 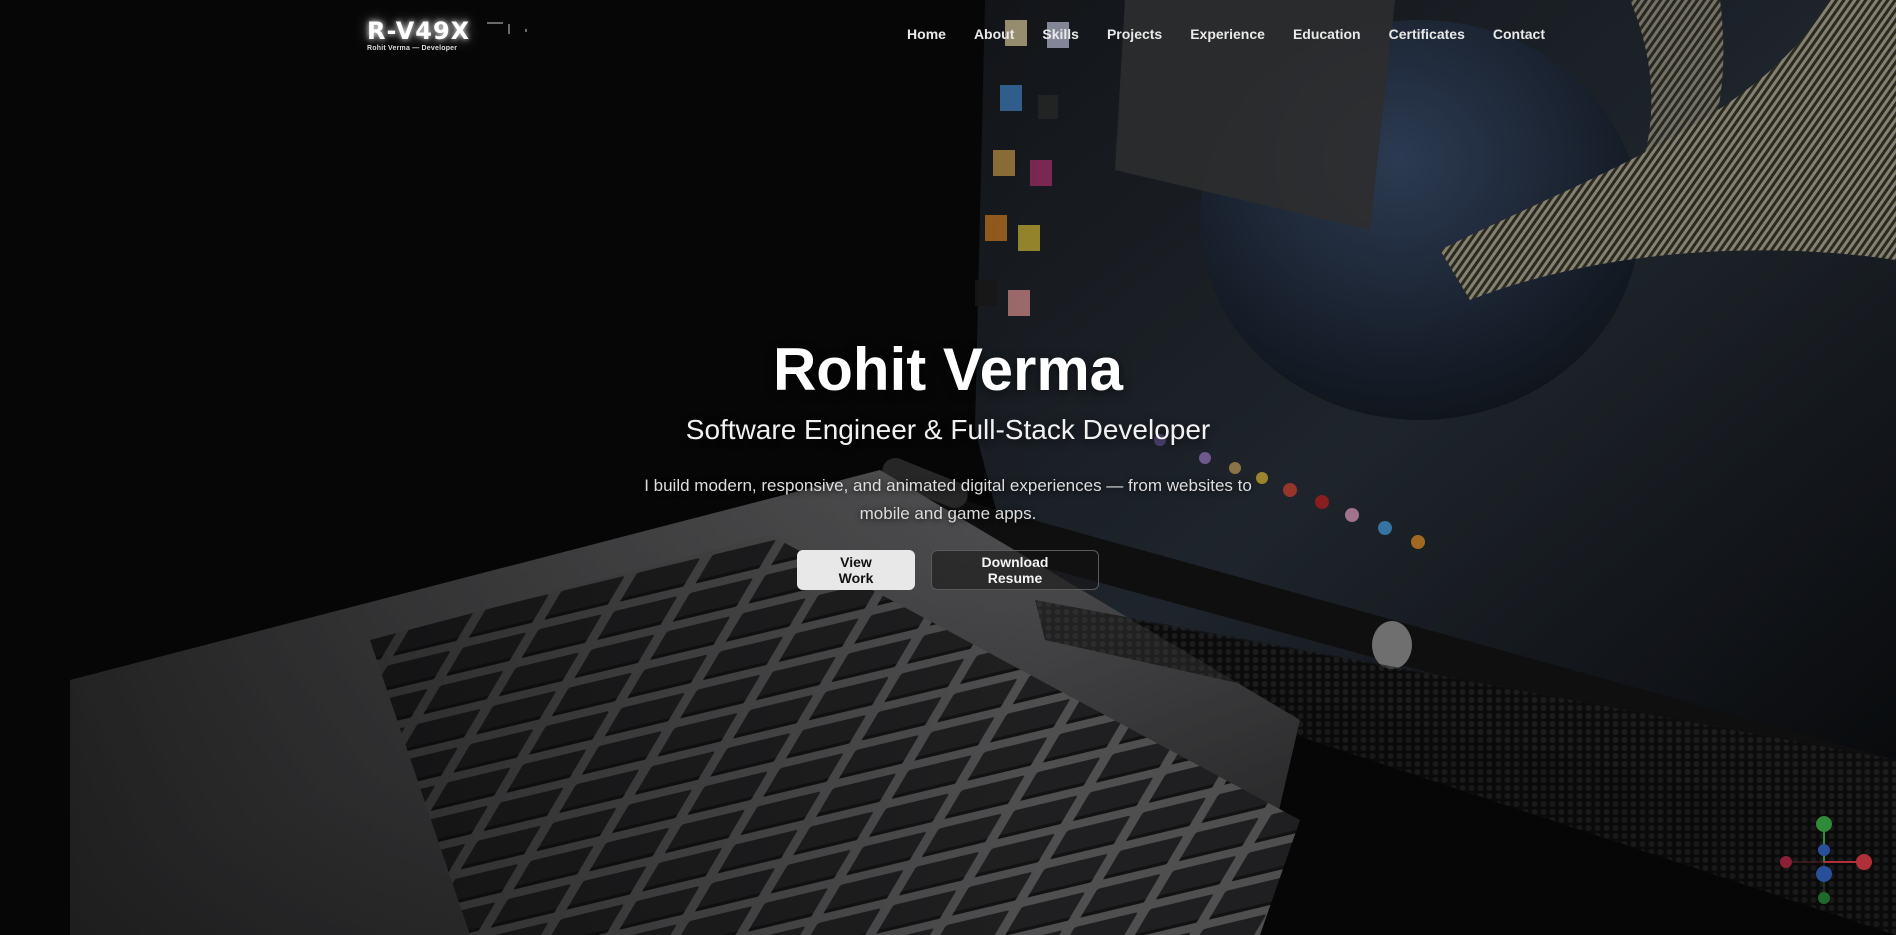 I want to click on hero-actions: View Work Download Resume, so click(x=948, y=570).